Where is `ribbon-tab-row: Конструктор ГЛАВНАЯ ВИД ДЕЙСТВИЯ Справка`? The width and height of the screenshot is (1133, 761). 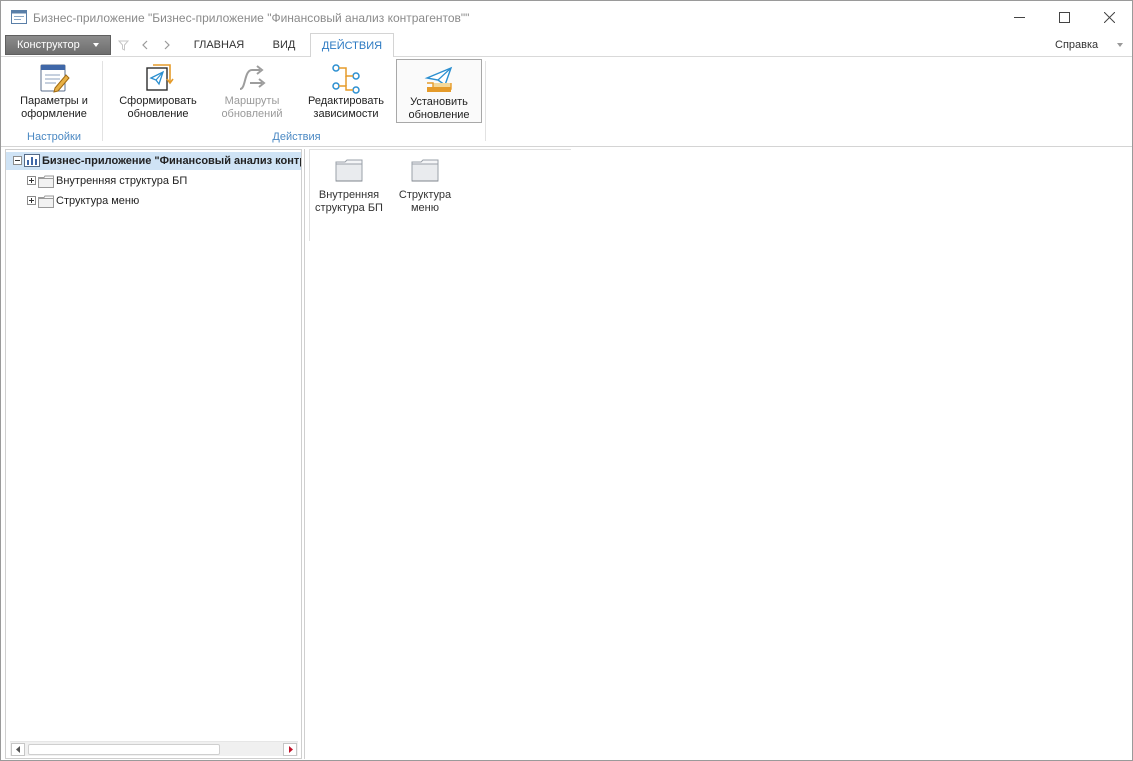 ribbon-tab-row: Конструктор ГЛАВНАЯ ВИД ДЕЙСТВИЯ Справка is located at coordinates (566, 45).